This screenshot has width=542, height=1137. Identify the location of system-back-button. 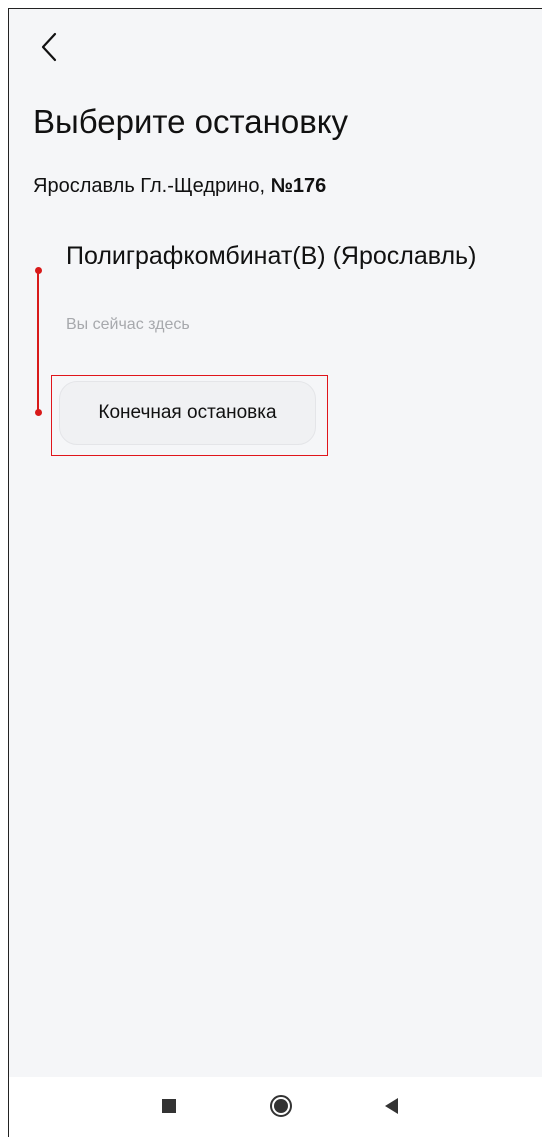
(392, 1106).